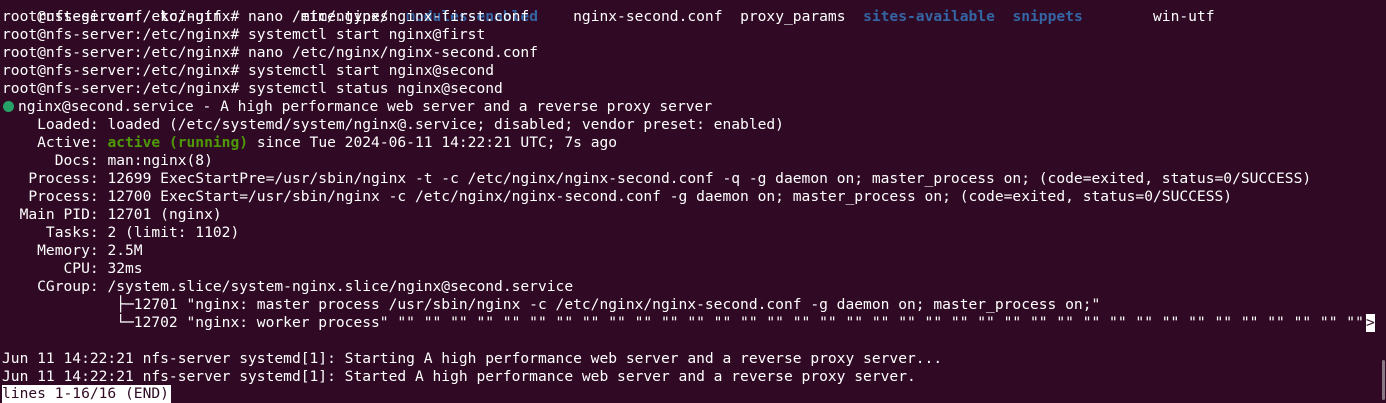  Describe the element at coordinates (178, 142) in the screenshot. I see `active-state: active (running)` at that location.